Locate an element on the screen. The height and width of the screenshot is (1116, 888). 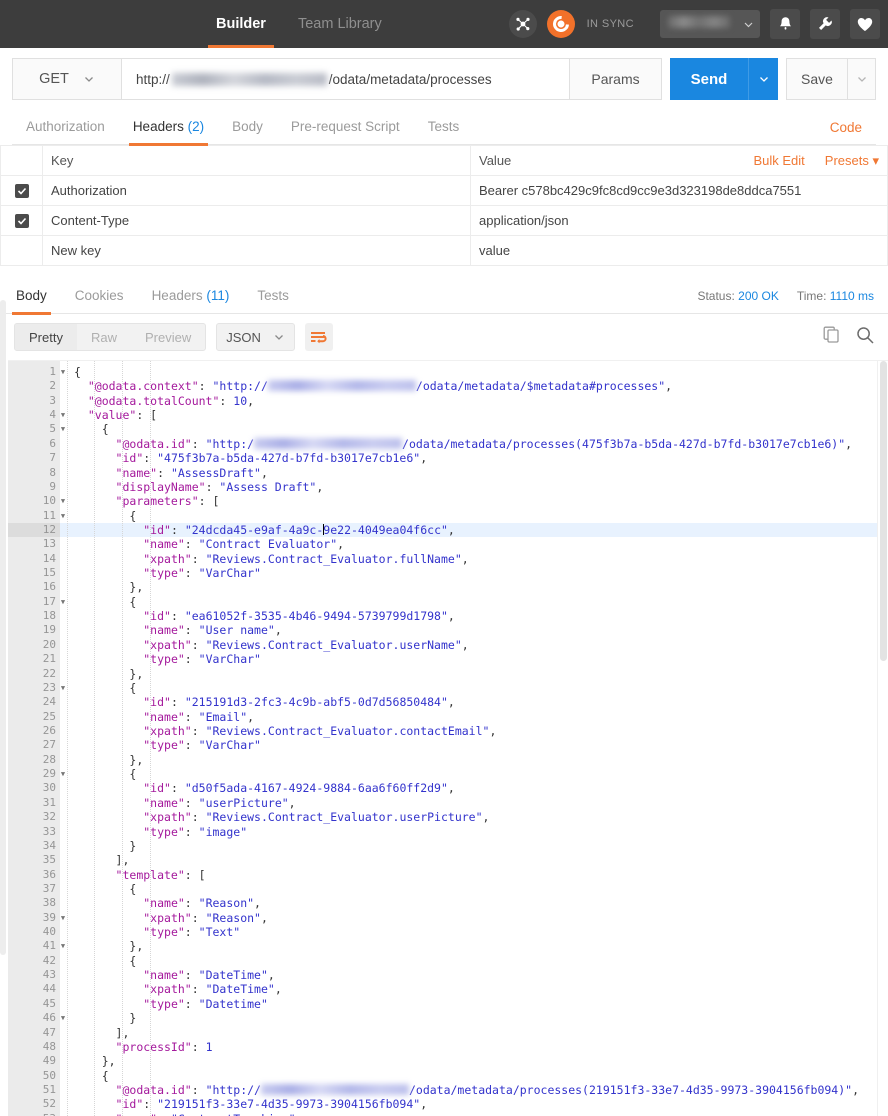
line-number: 34 is located at coordinates (49, 845).